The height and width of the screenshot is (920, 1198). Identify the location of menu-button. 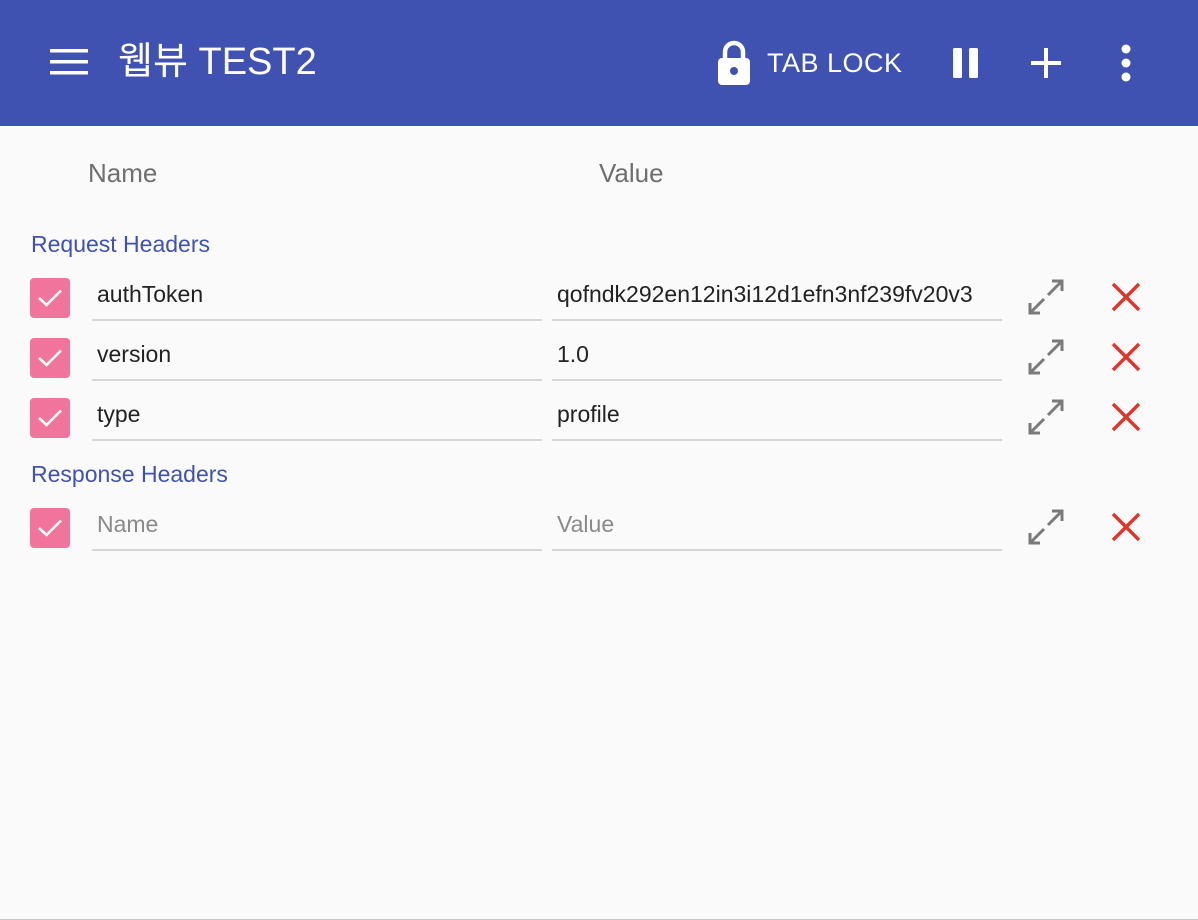
(70, 62).